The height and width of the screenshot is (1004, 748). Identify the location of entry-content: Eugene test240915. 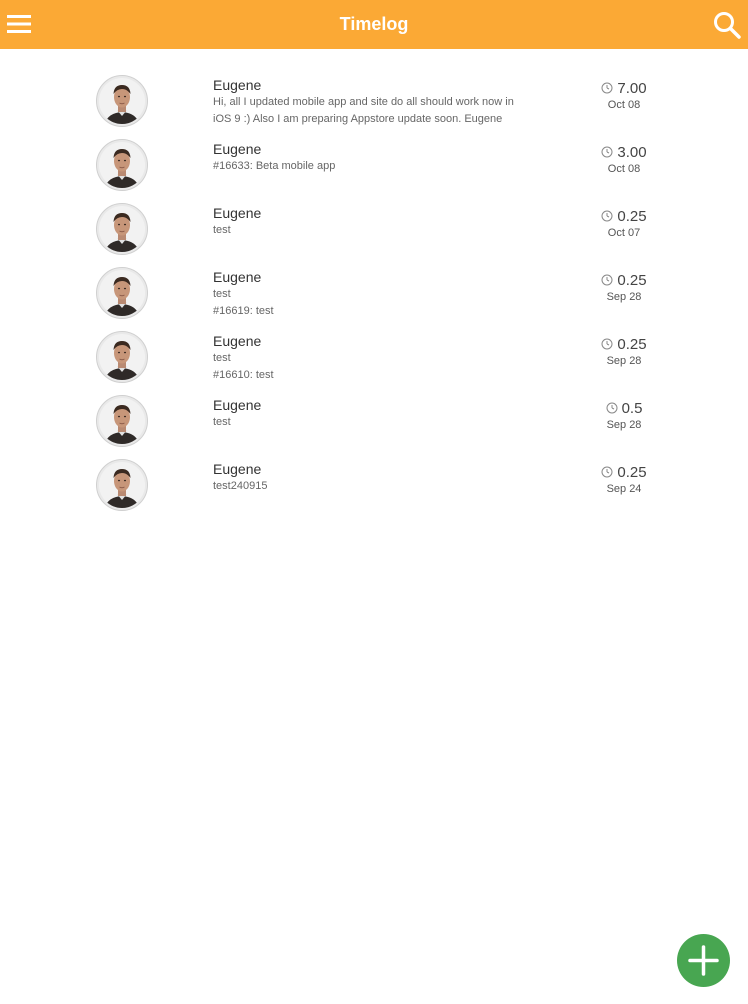
(393, 478).